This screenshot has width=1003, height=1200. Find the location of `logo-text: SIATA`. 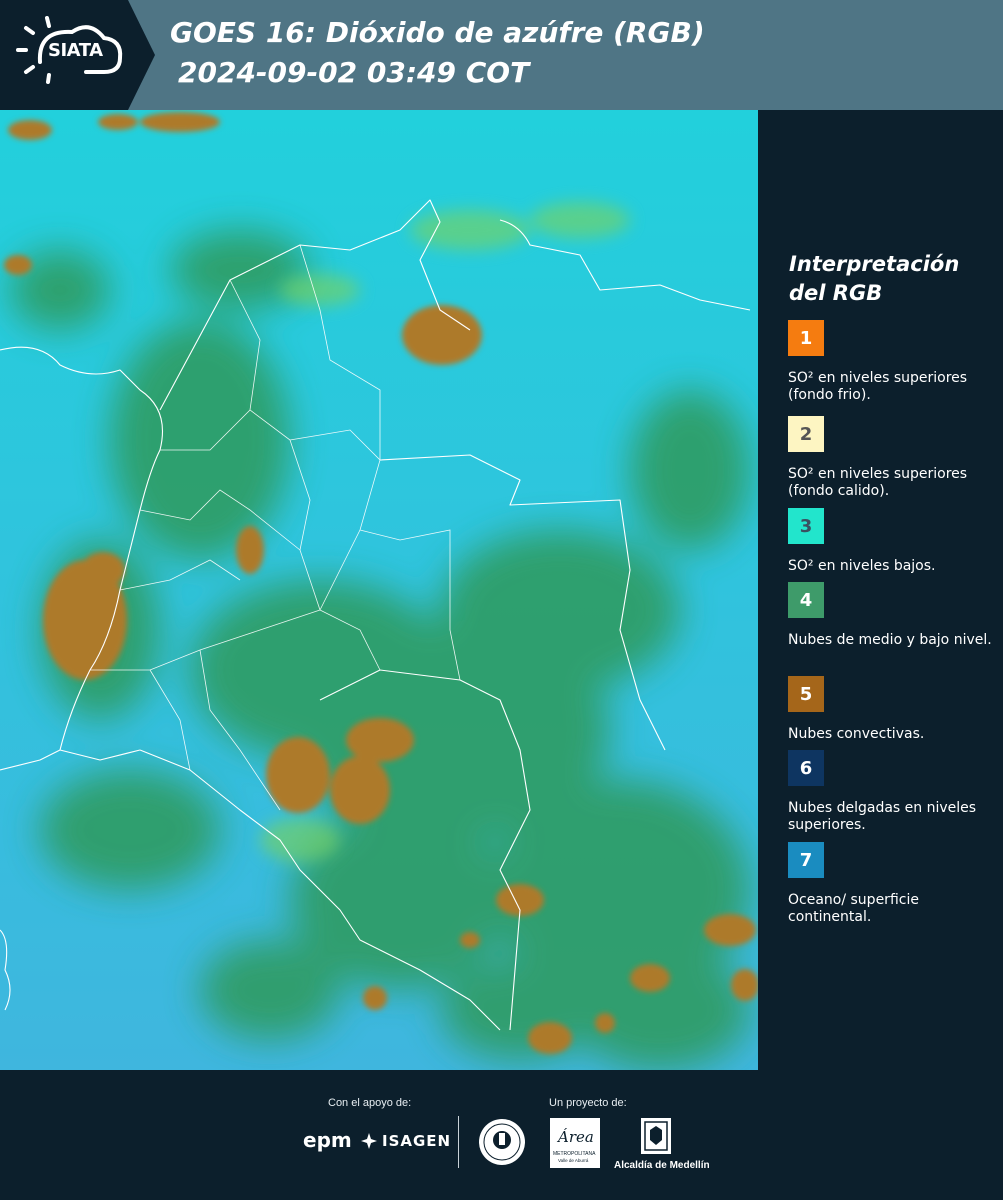

logo-text: SIATA is located at coordinates (75, 50).